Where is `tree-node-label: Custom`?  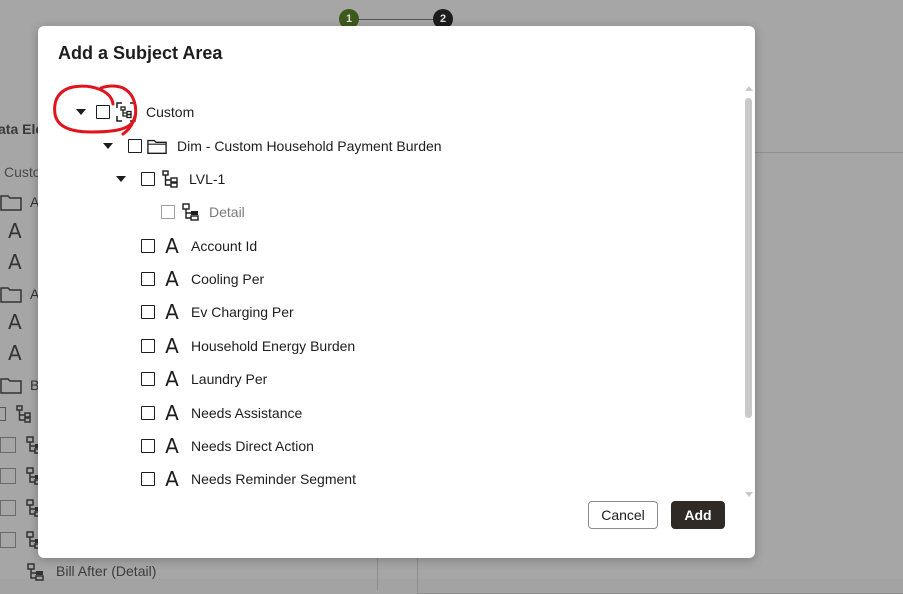 tree-node-label: Custom is located at coordinates (170, 112).